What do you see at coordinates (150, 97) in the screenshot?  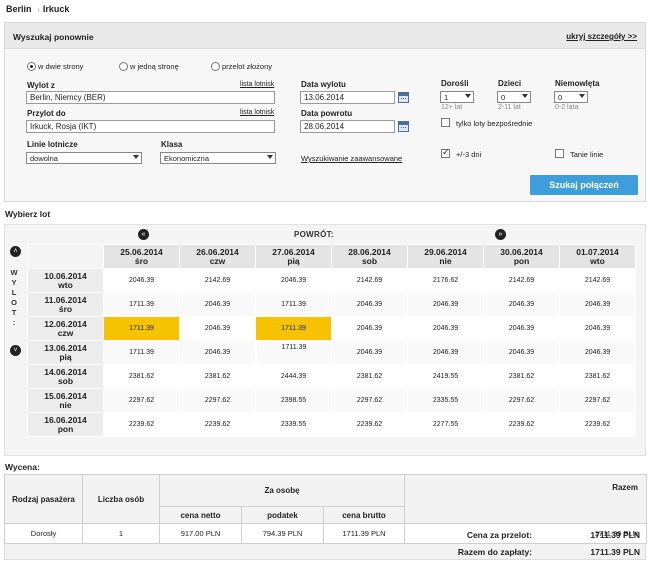 I see `from-field: Berlin, Niemcy (BER)` at bounding box center [150, 97].